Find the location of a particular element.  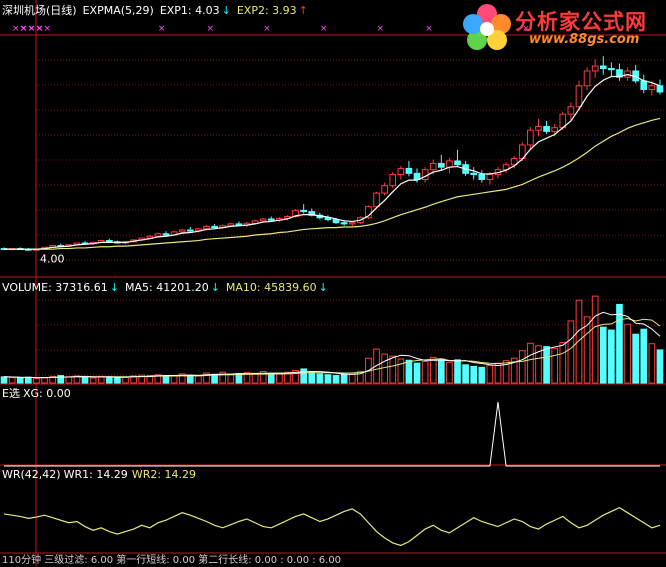

exp2-label: EXP2: 3.93 ↑ is located at coordinates (272, 10).